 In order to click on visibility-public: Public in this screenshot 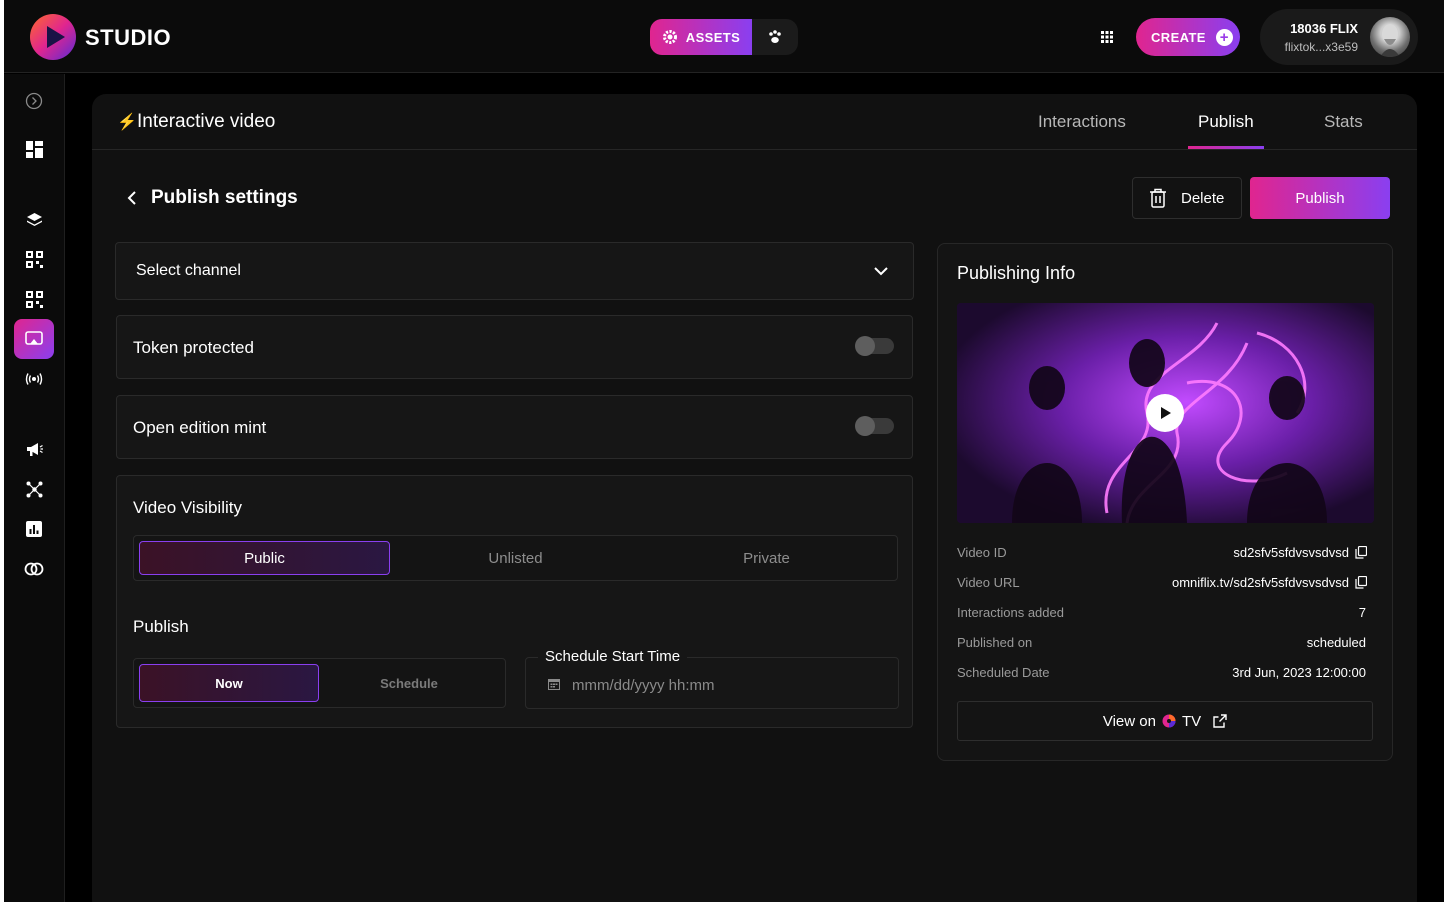, I will do `click(264, 558)`.